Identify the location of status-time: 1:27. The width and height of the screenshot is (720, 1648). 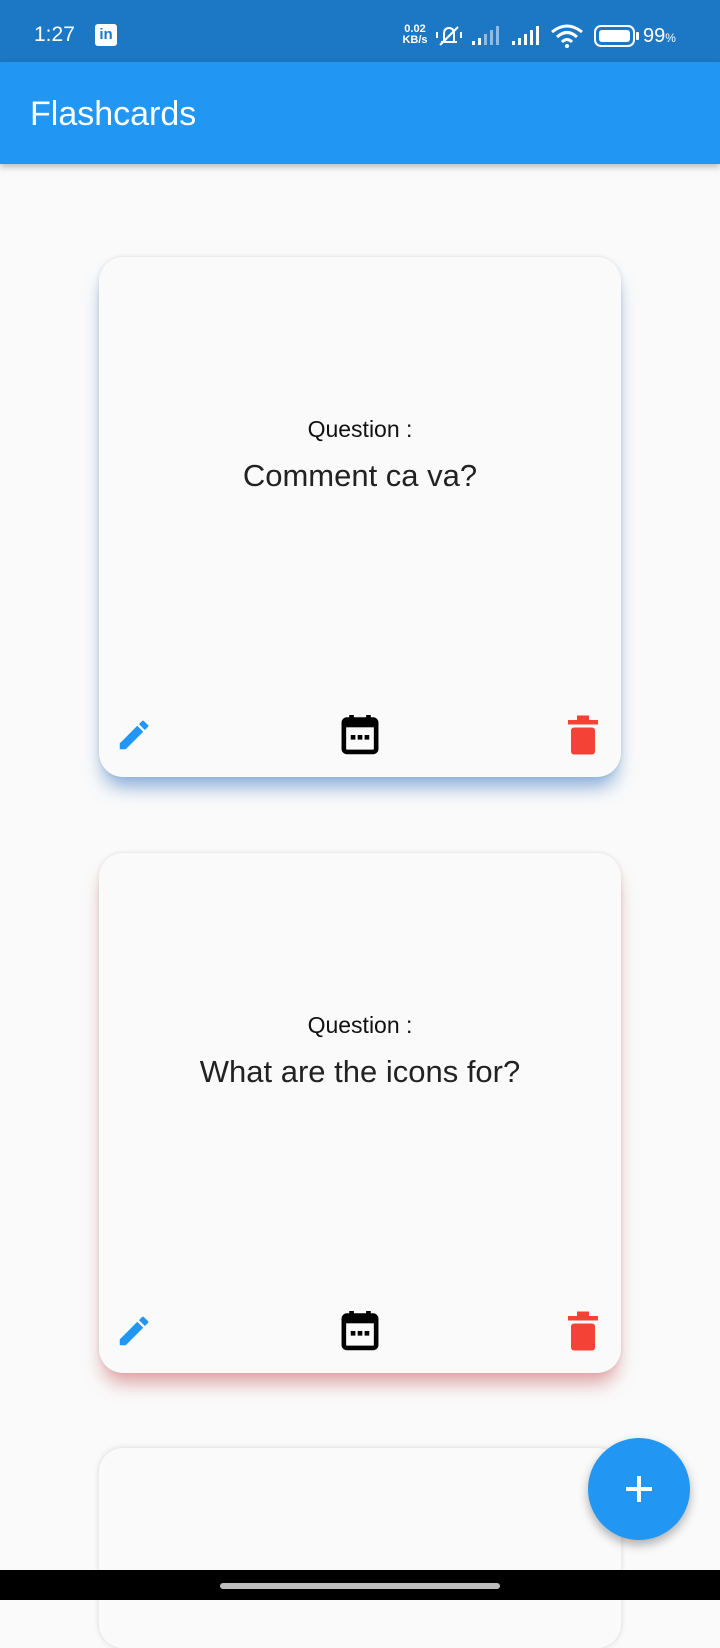
(54, 34).